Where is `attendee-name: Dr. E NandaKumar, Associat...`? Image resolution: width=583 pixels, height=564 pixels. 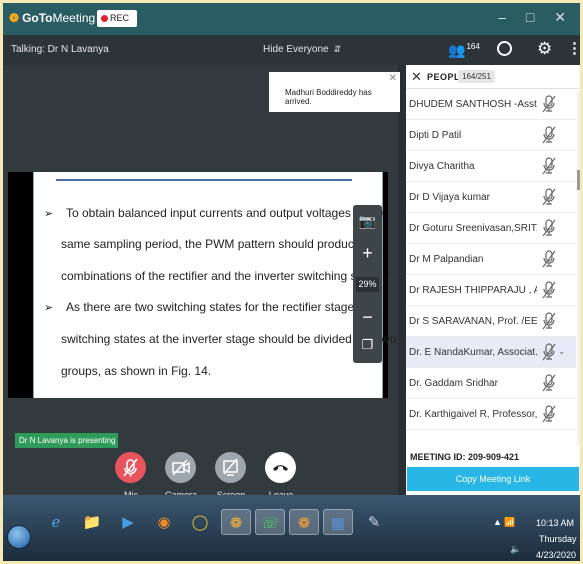
attendee-name: Dr. E NandaKumar, Associat... is located at coordinates (473, 352).